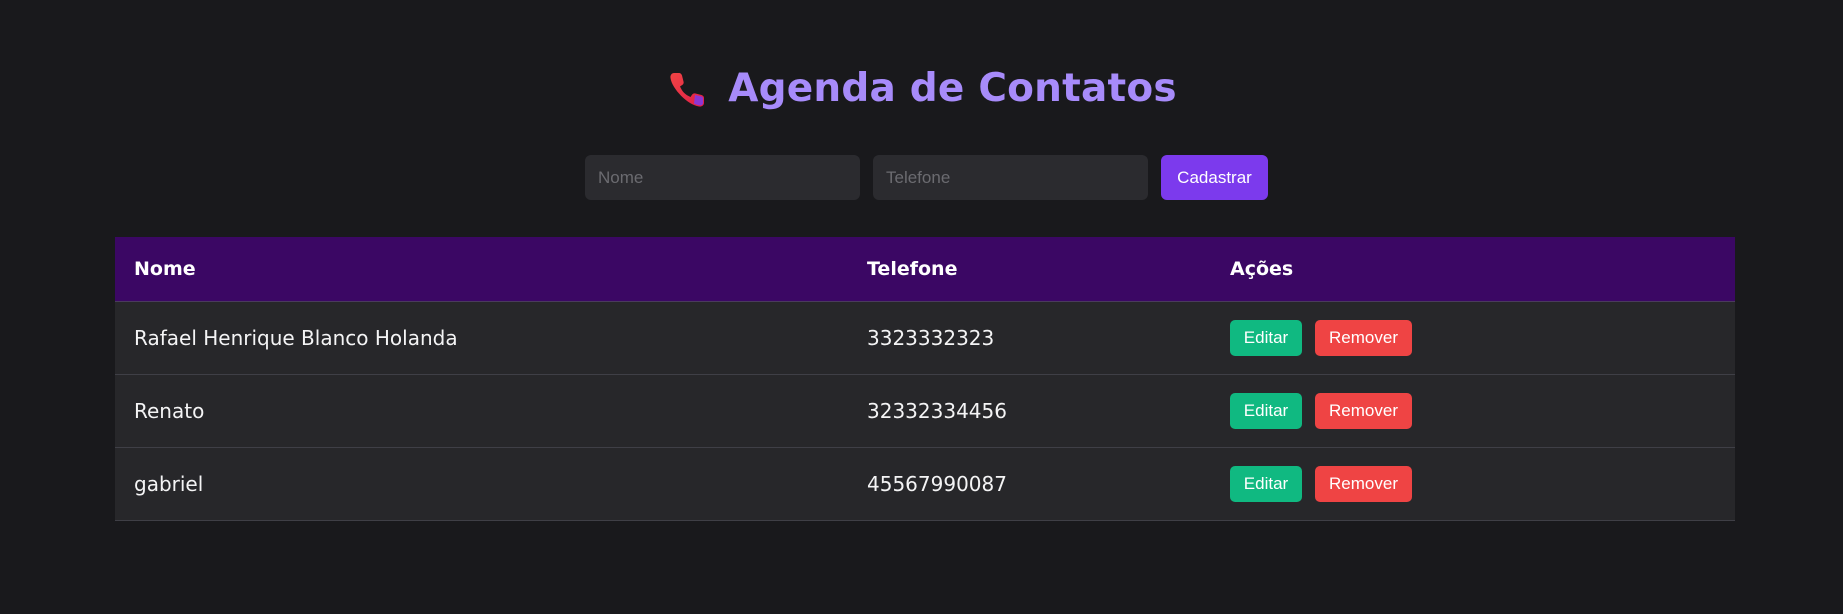 The height and width of the screenshot is (614, 1843). I want to click on page-title: Agenda de Contatos, so click(952, 88).